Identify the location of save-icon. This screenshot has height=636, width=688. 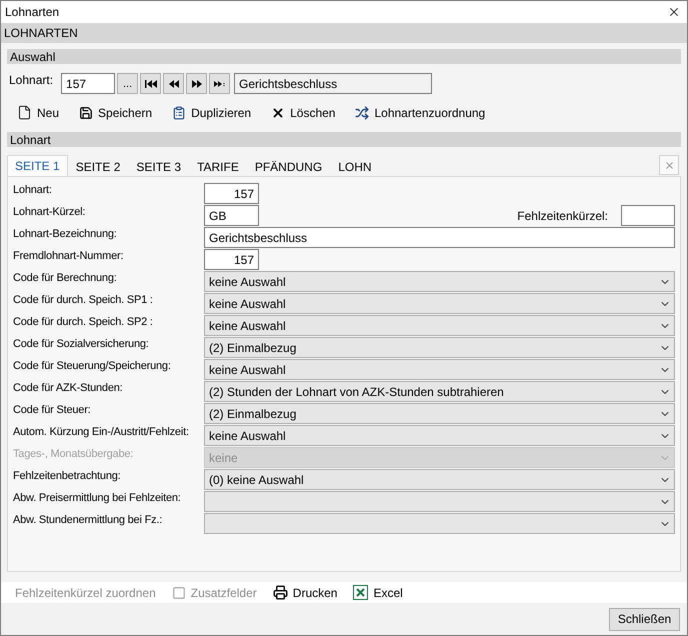
(86, 113).